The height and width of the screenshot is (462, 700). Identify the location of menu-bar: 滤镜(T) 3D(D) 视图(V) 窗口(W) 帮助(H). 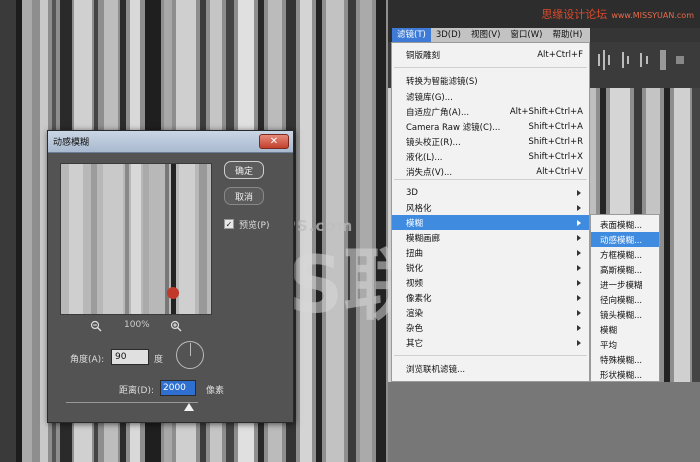
(491, 35).